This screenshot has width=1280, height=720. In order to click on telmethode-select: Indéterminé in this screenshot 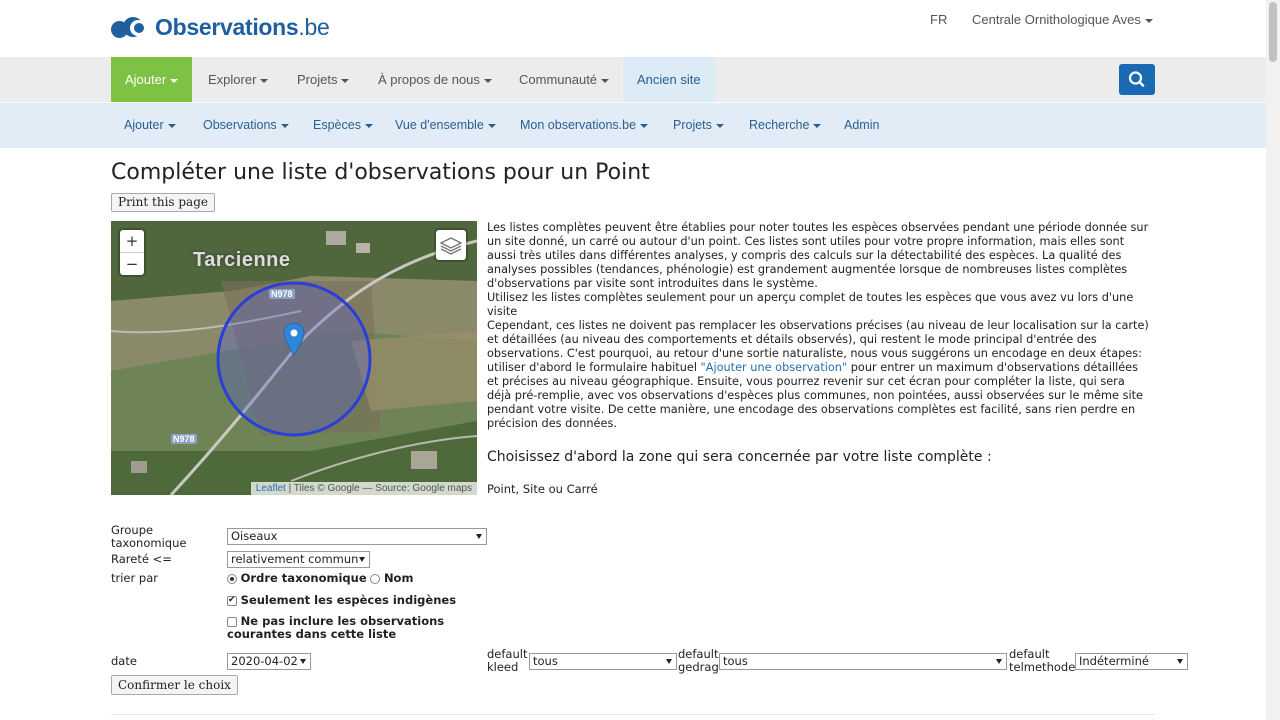, I will do `click(1131, 661)`.